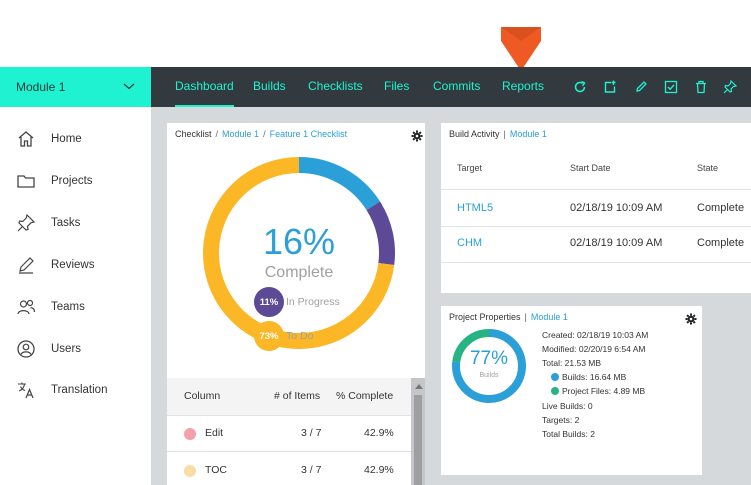 The height and width of the screenshot is (485, 751). Describe the element at coordinates (598, 391) in the screenshot. I see `project-files-size: Project Files: 4.89 MB` at that location.